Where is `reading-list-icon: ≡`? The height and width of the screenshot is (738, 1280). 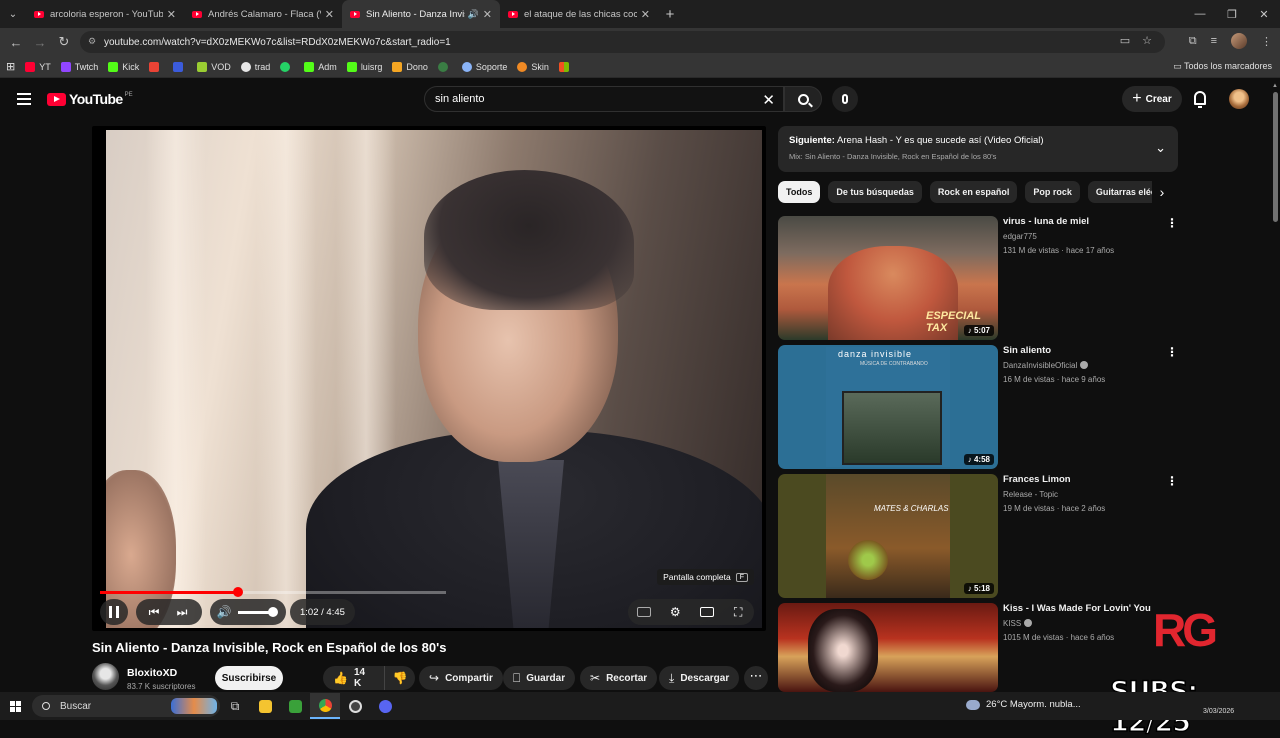 reading-list-icon: ≡ is located at coordinates (1214, 41).